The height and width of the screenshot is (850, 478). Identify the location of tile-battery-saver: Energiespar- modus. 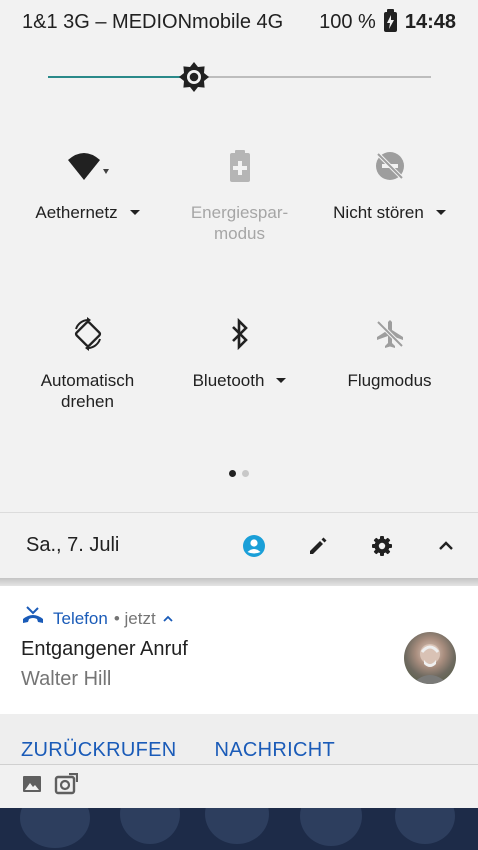
(239, 187).